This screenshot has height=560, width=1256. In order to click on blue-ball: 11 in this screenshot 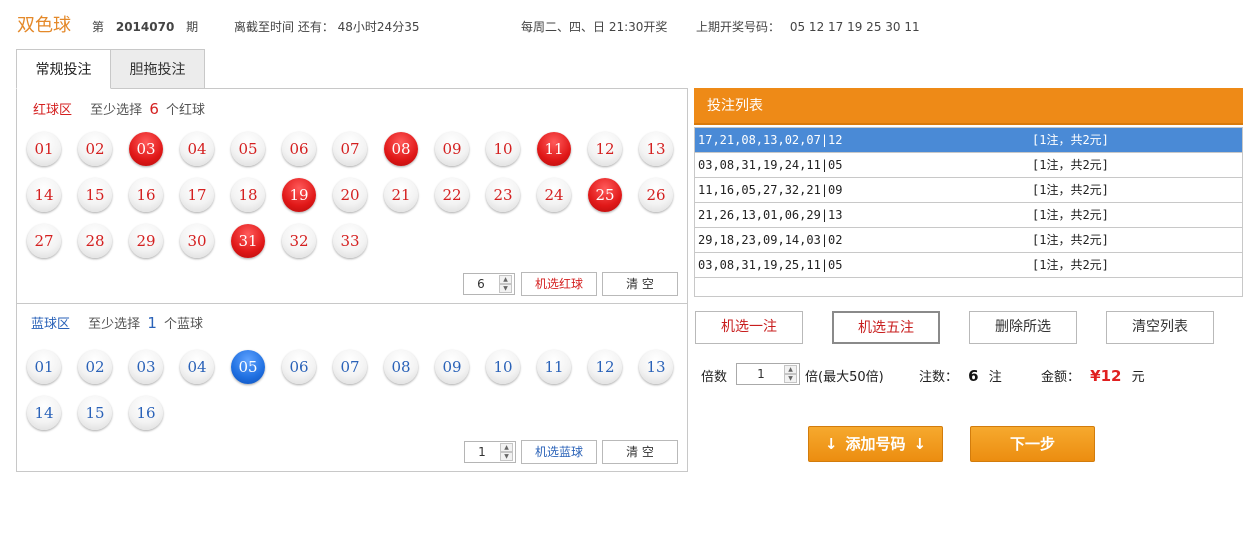, I will do `click(554, 367)`.